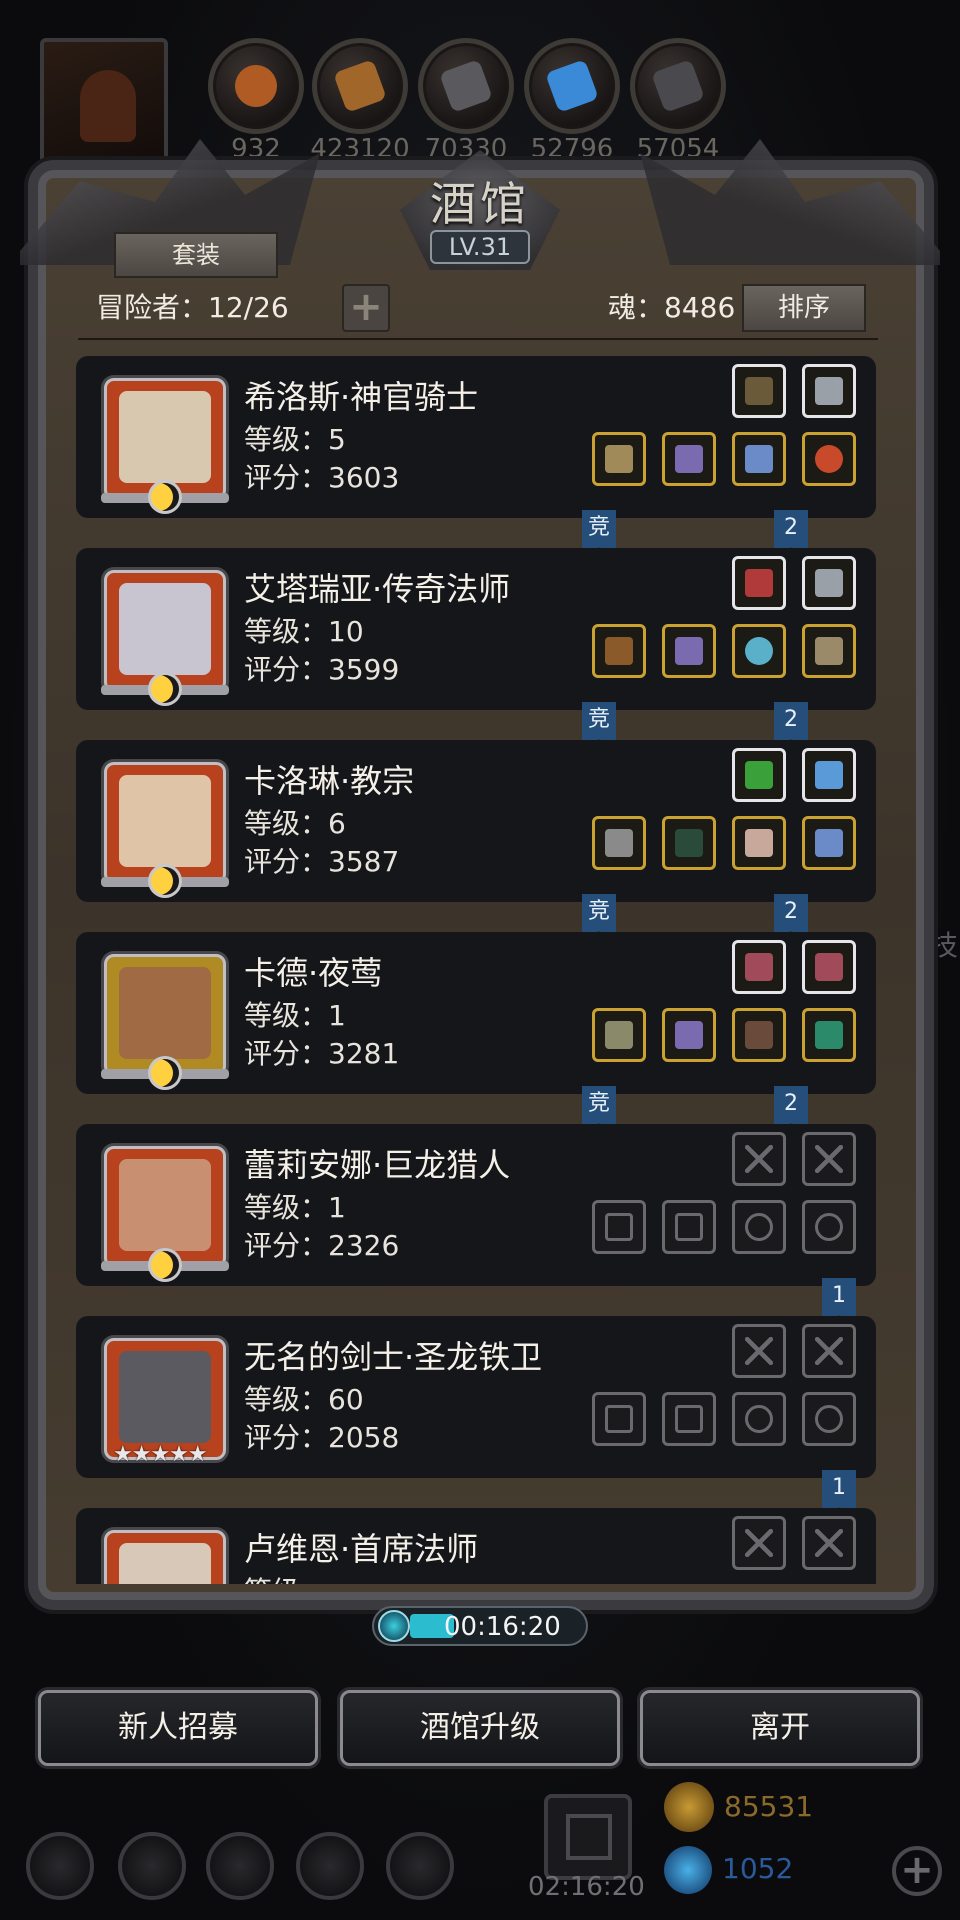 This screenshot has width=960, height=1920. I want to click on guild-icon, so click(240, 1866).